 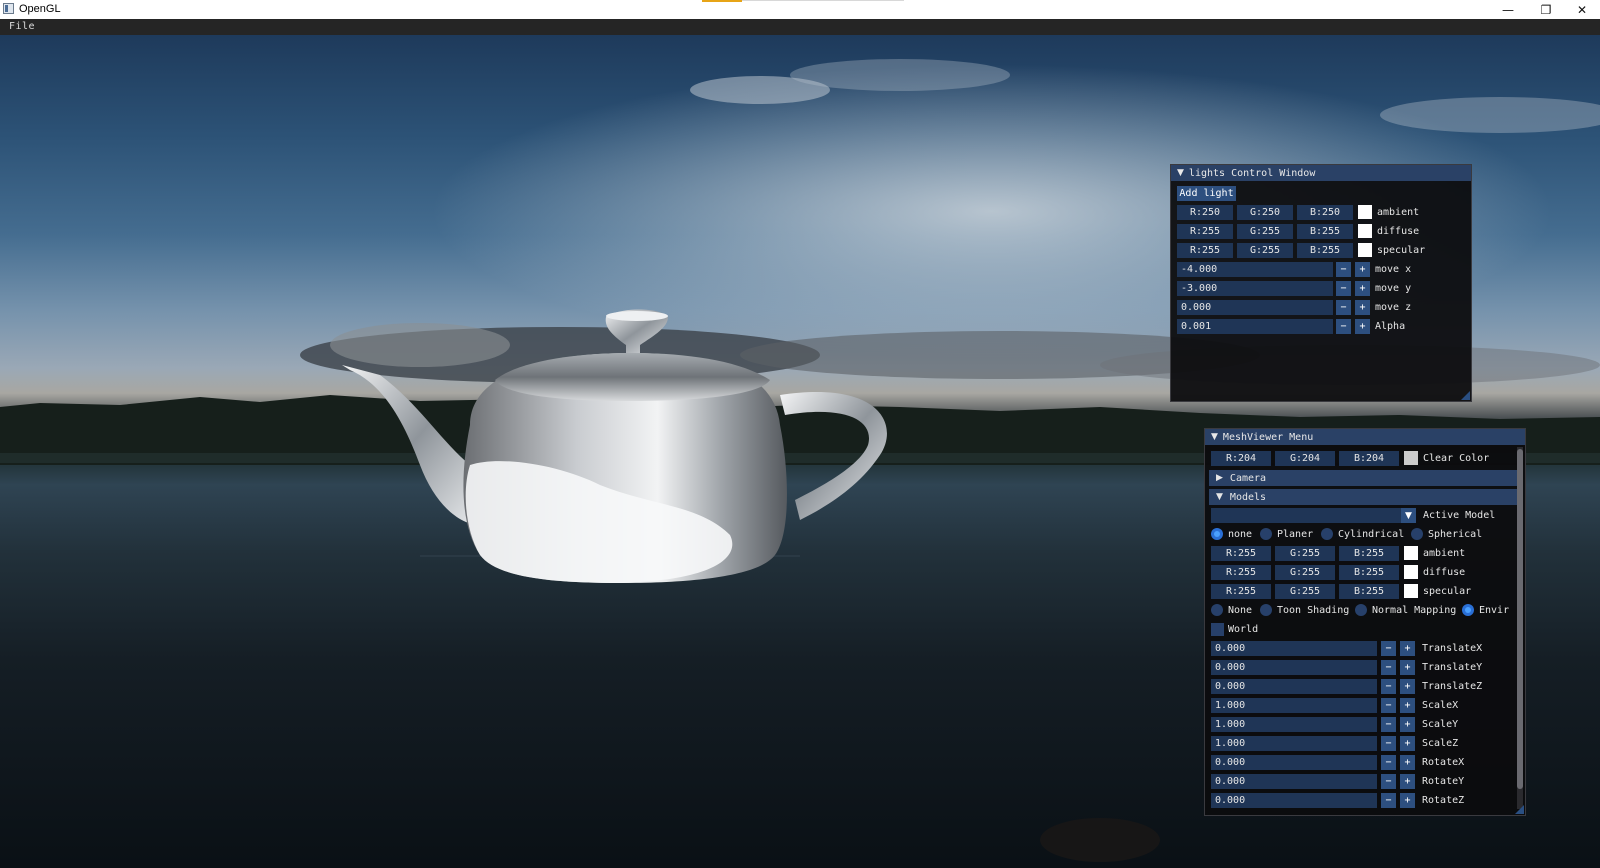 What do you see at coordinates (1206, 193) in the screenshot?
I see `add-light-button: Add light` at bounding box center [1206, 193].